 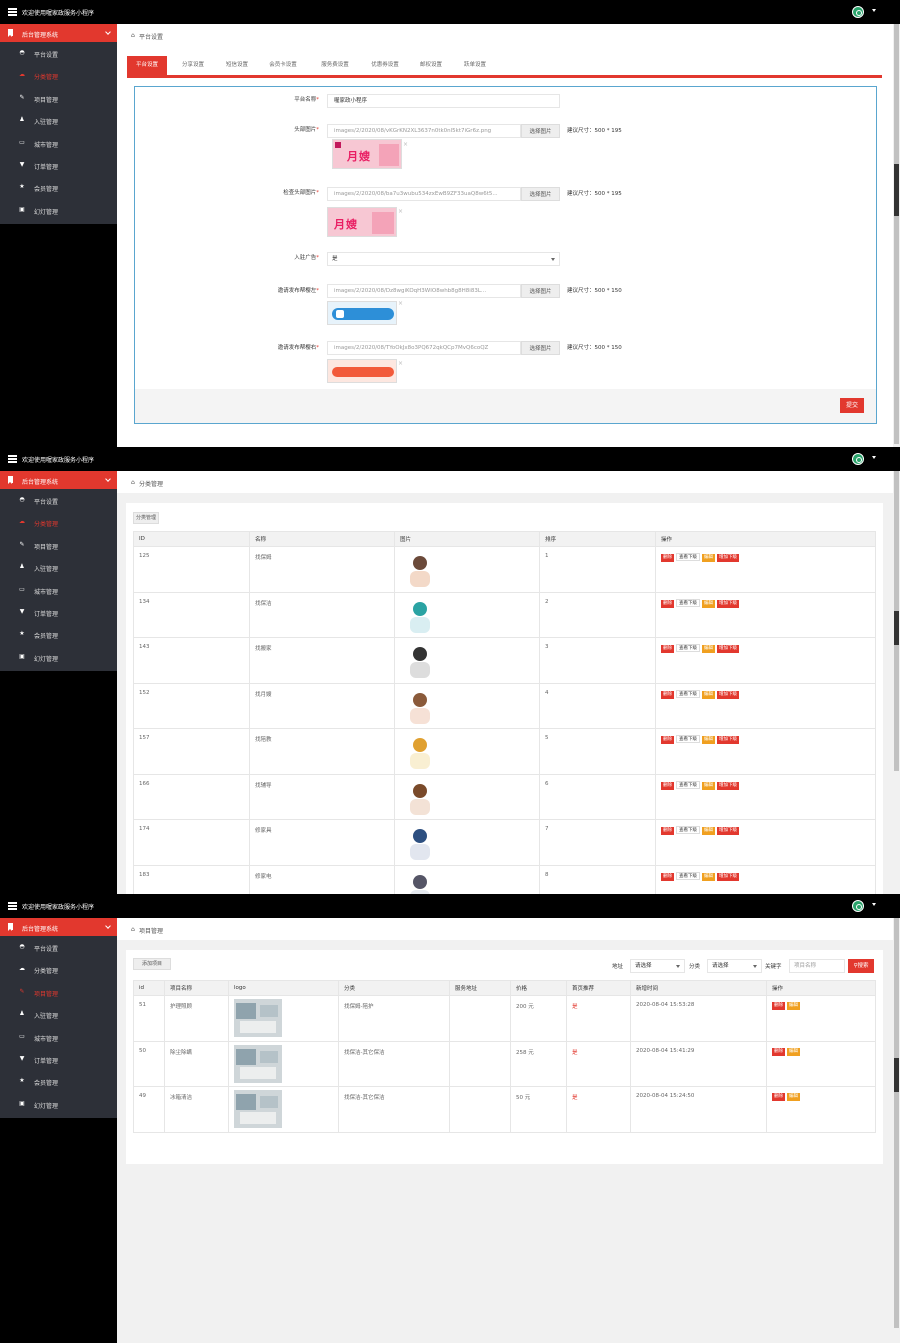 I want to click on keyword-input: 项目名称, so click(x=817, y=966).